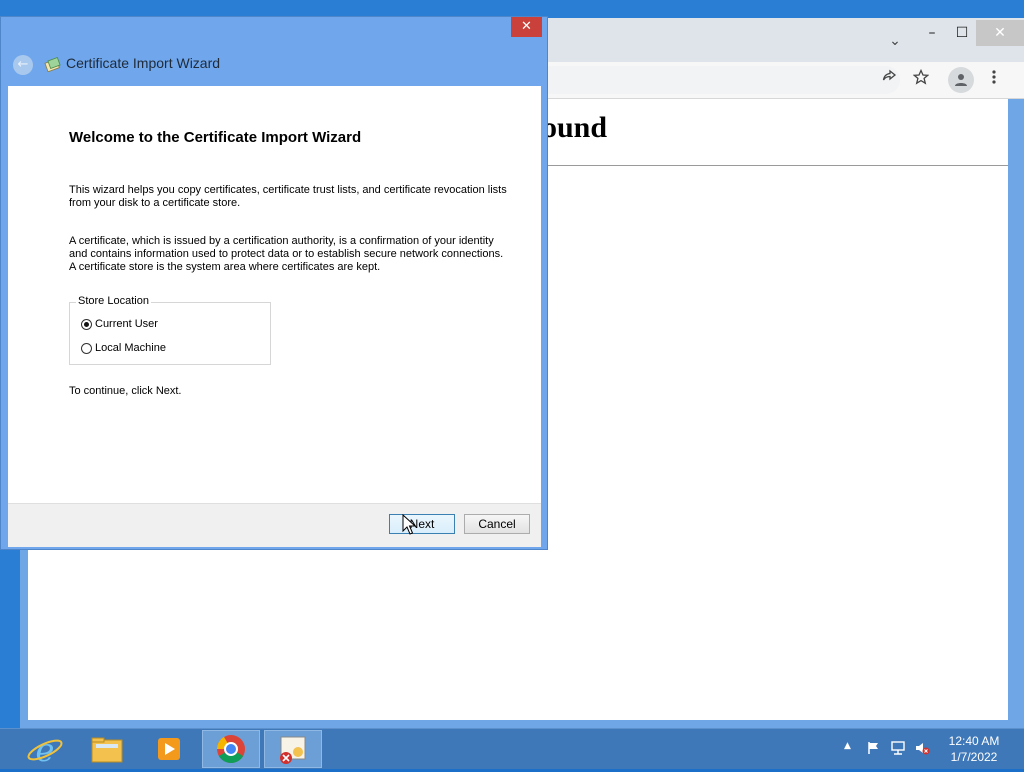 The image size is (1024, 772). I want to click on tab-search-chevron-down-icon: ⌄, so click(895, 41).